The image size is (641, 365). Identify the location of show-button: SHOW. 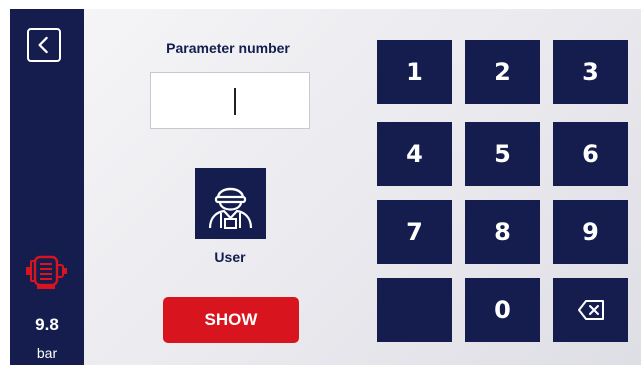
(231, 320).